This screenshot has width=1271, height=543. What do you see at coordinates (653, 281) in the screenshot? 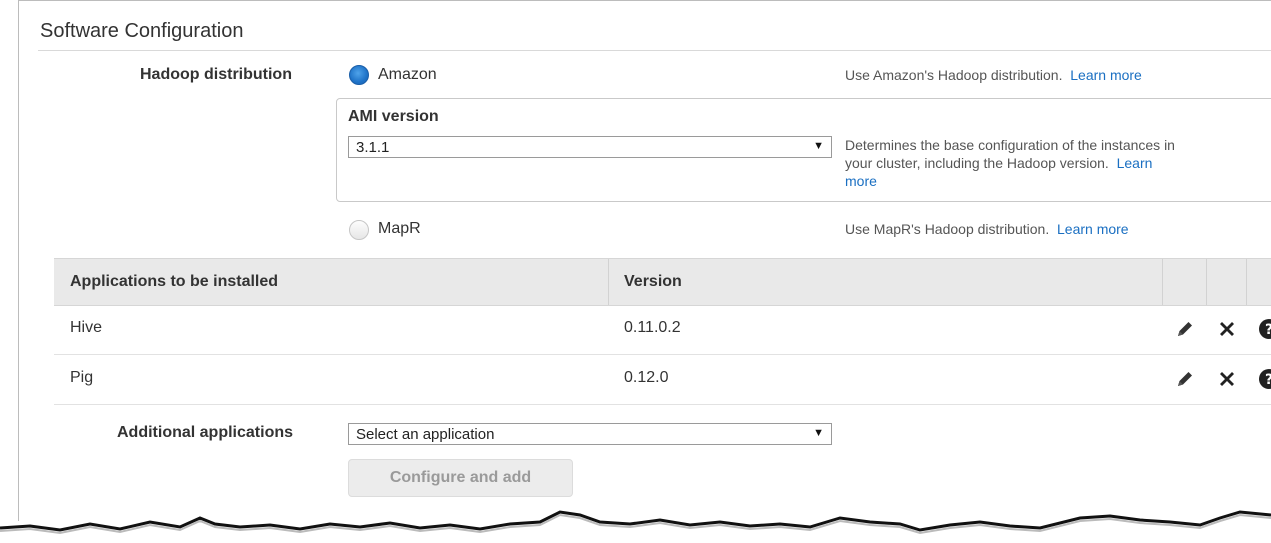
I see `col-header-version: Version` at bounding box center [653, 281].